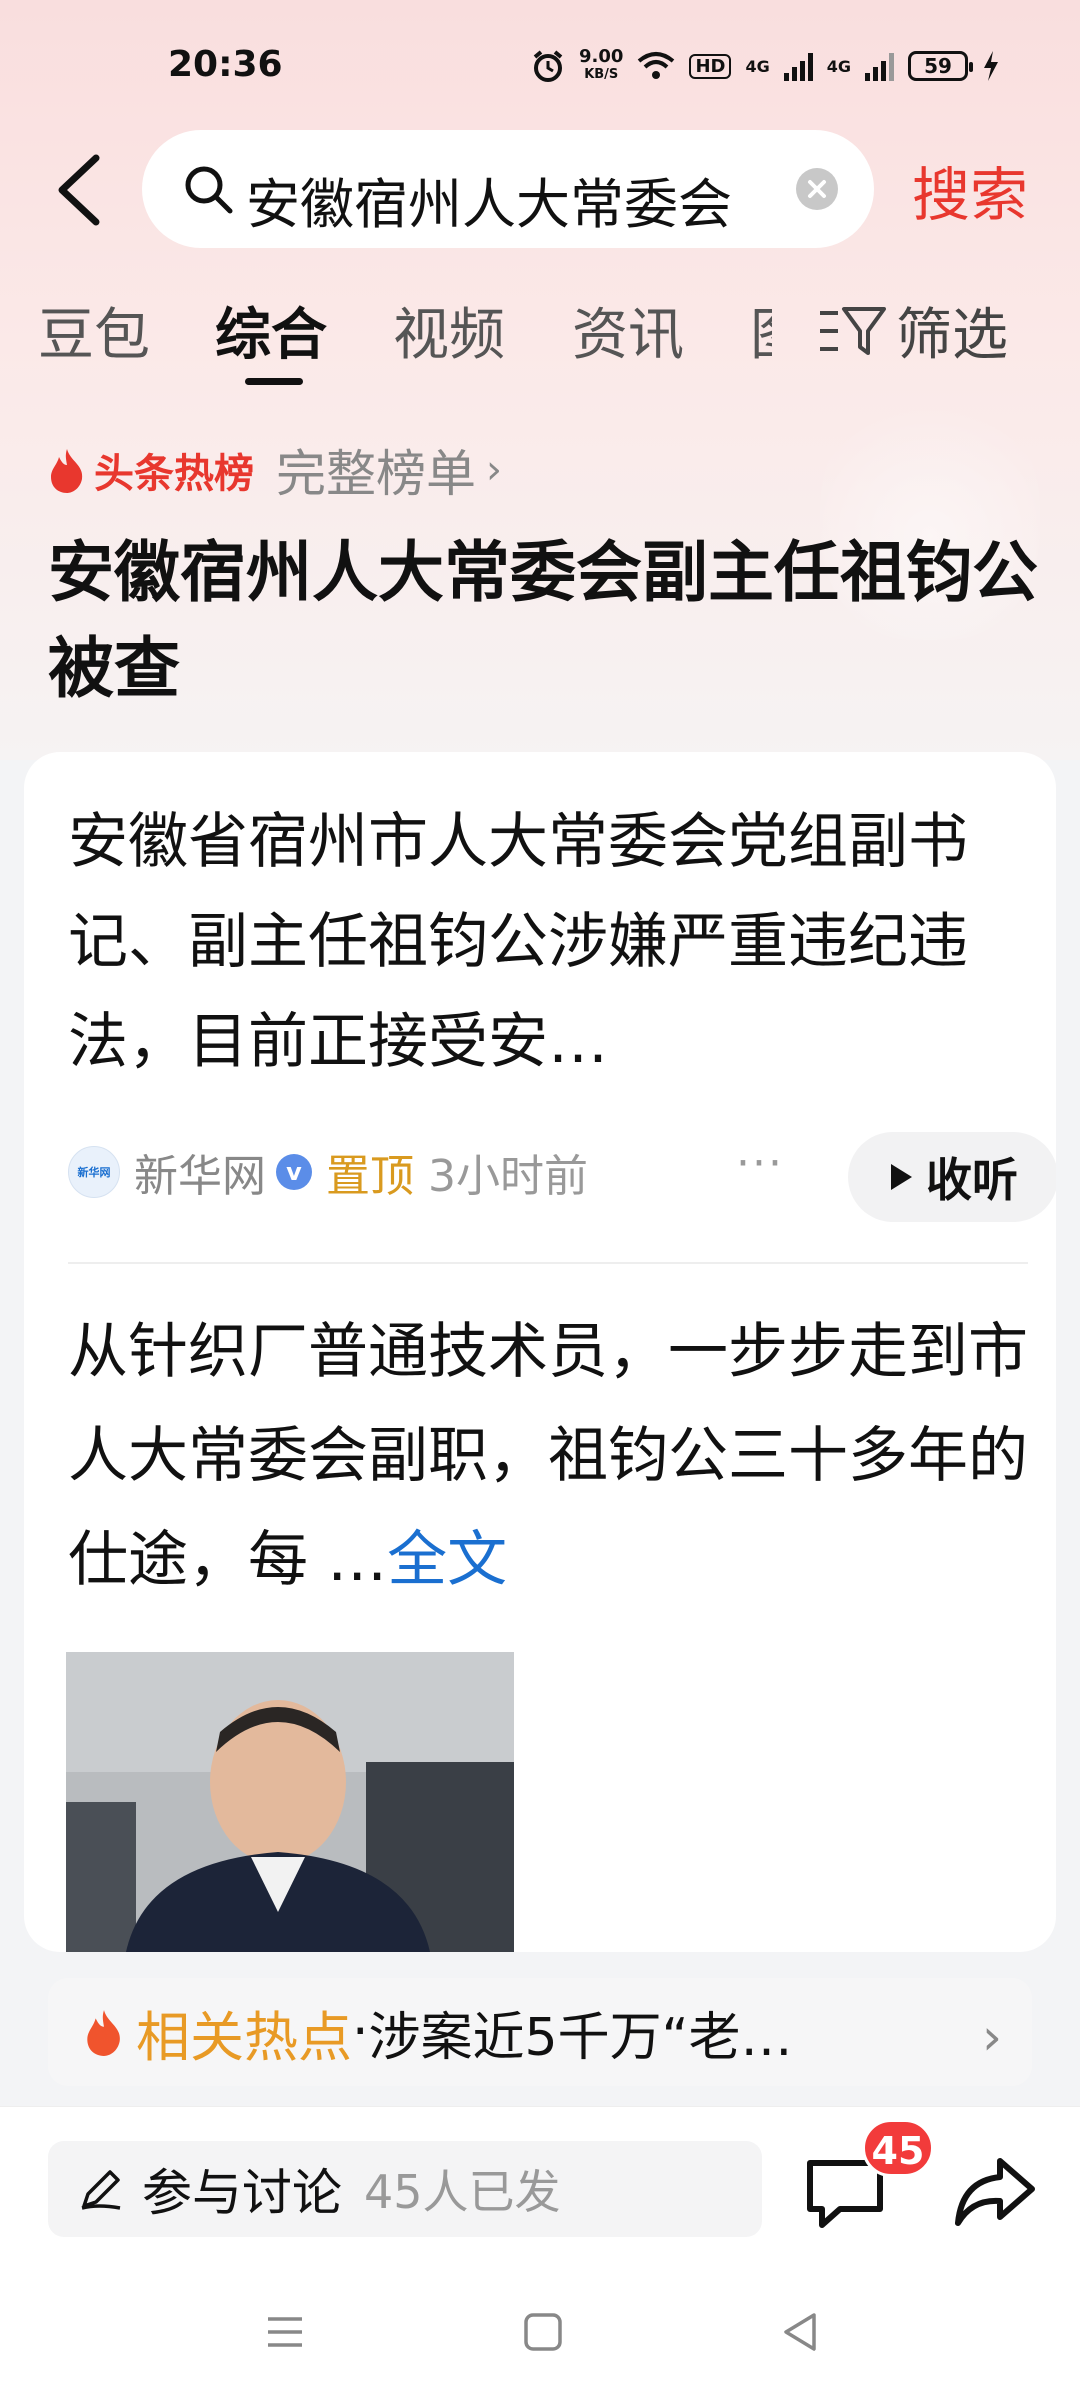 The width and height of the screenshot is (1080, 2400). Describe the element at coordinates (285, 2332) in the screenshot. I see `menu-icon` at that location.